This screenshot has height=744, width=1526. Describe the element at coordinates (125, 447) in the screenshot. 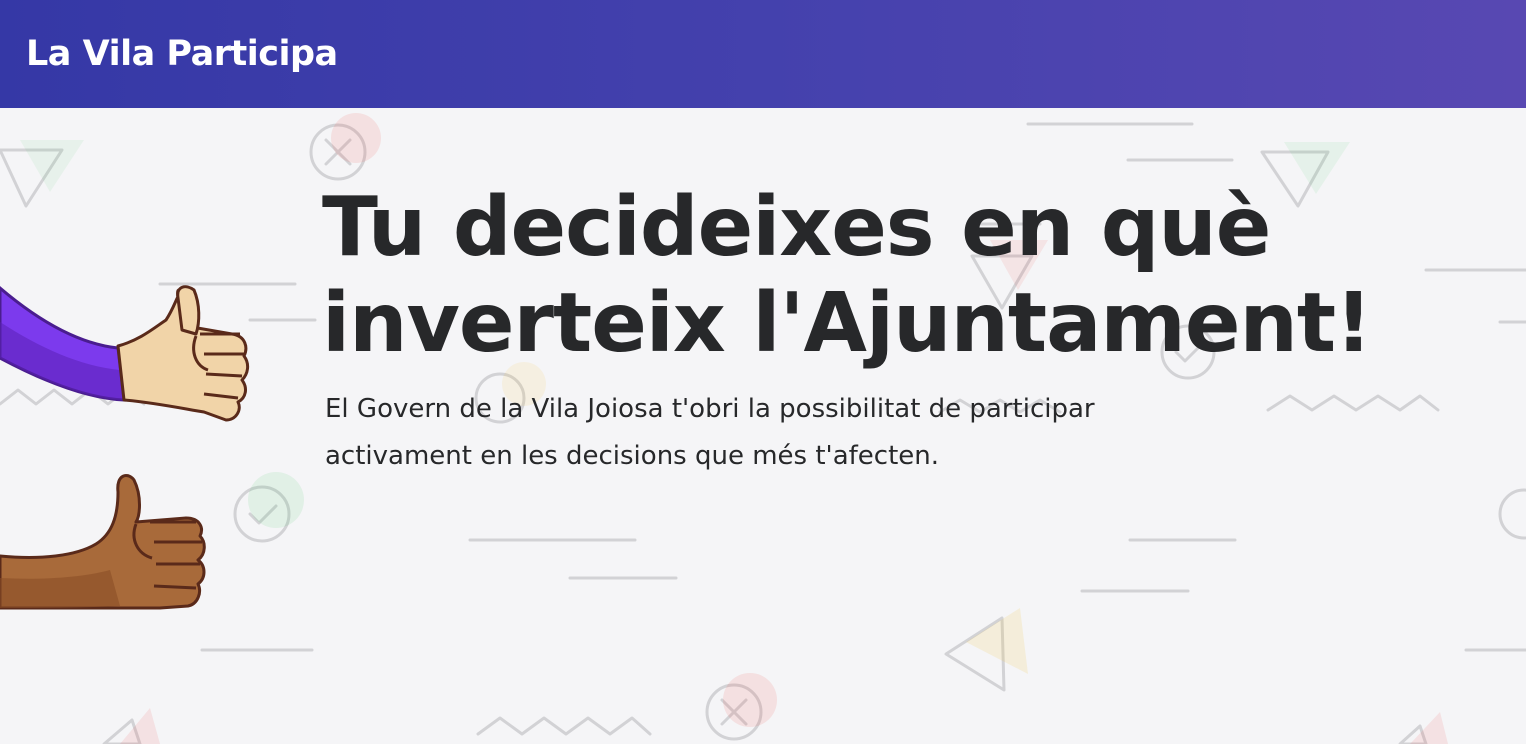

I see `thumbs-up-illustration` at that location.